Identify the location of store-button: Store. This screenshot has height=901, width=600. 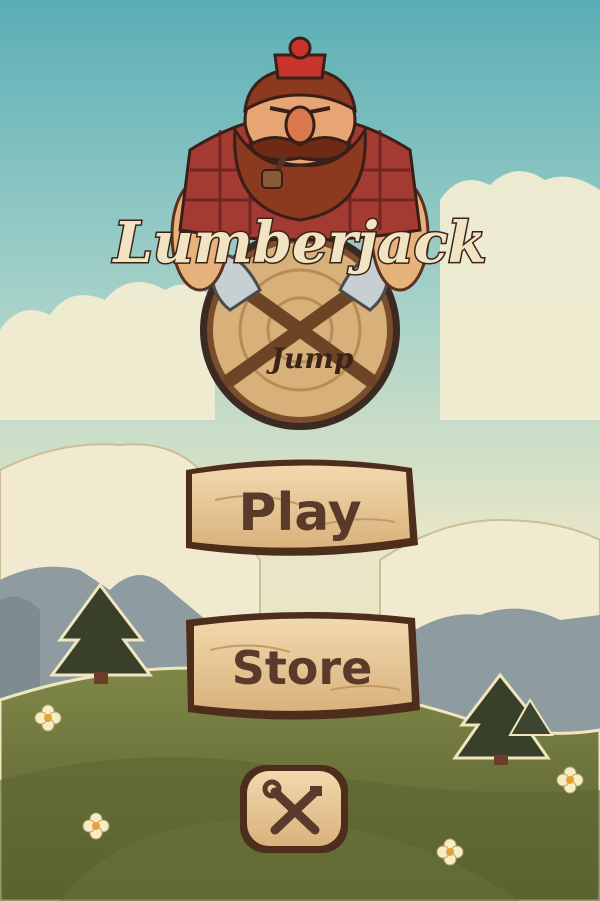
(303, 665).